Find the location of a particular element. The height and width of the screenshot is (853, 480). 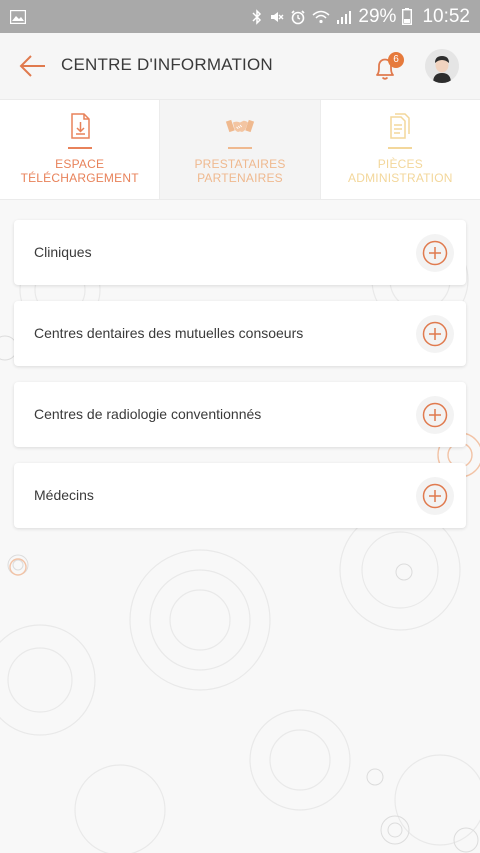

tab-prestataires-partenaires: PRESTATAIRES PARTENAIRES is located at coordinates (239, 149).